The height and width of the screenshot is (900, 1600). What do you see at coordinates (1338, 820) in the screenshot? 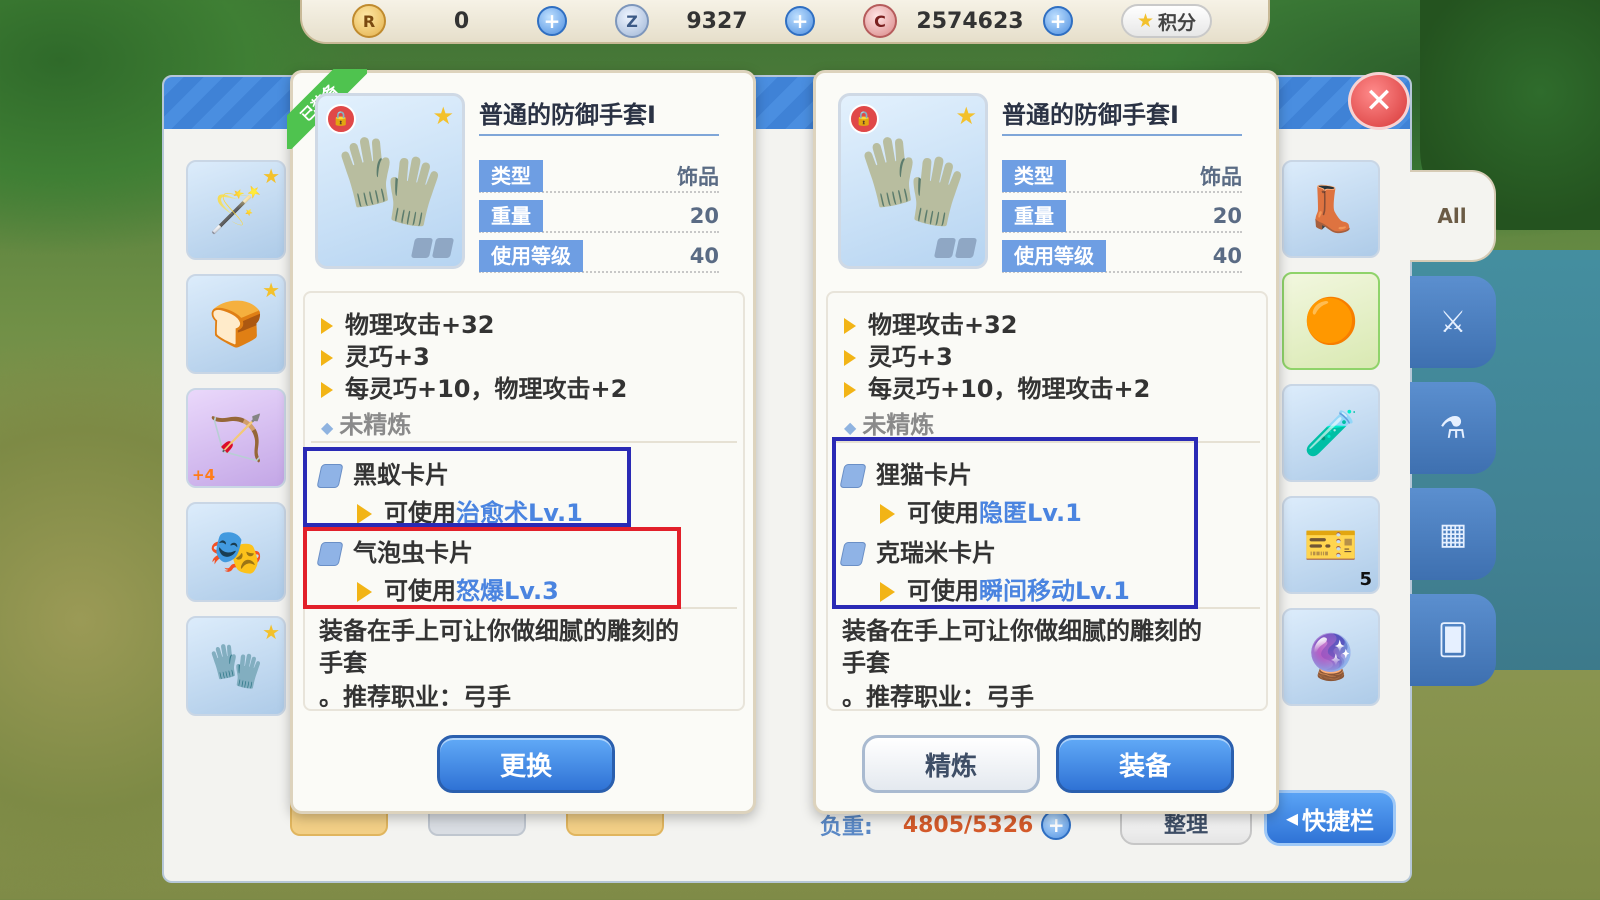
I see `shortcut-label: 快捷栏` at bounding box center [1338, 820].